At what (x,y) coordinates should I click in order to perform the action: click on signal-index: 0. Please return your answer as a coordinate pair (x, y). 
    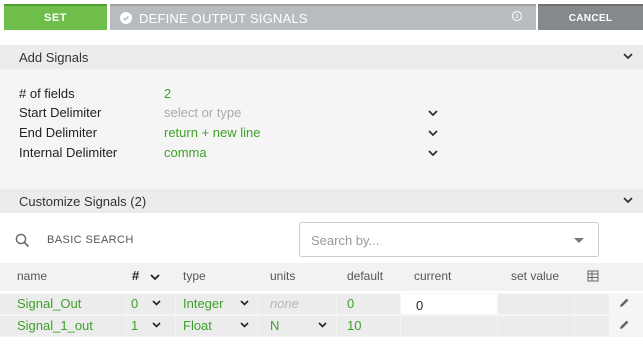
    Looking at the image, I should click on (134, 303).